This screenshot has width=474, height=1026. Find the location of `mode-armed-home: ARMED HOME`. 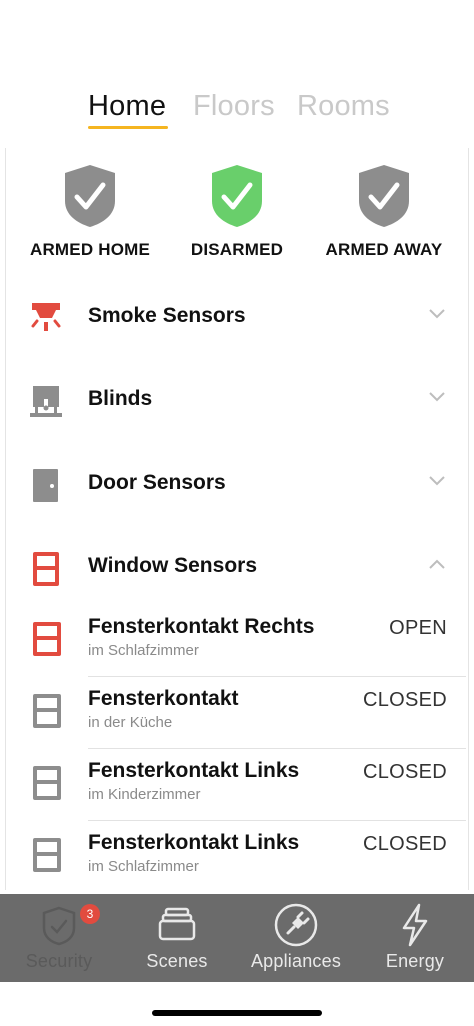

mode-armed-home: ARMED HOME is located at coordinates (90, 211).